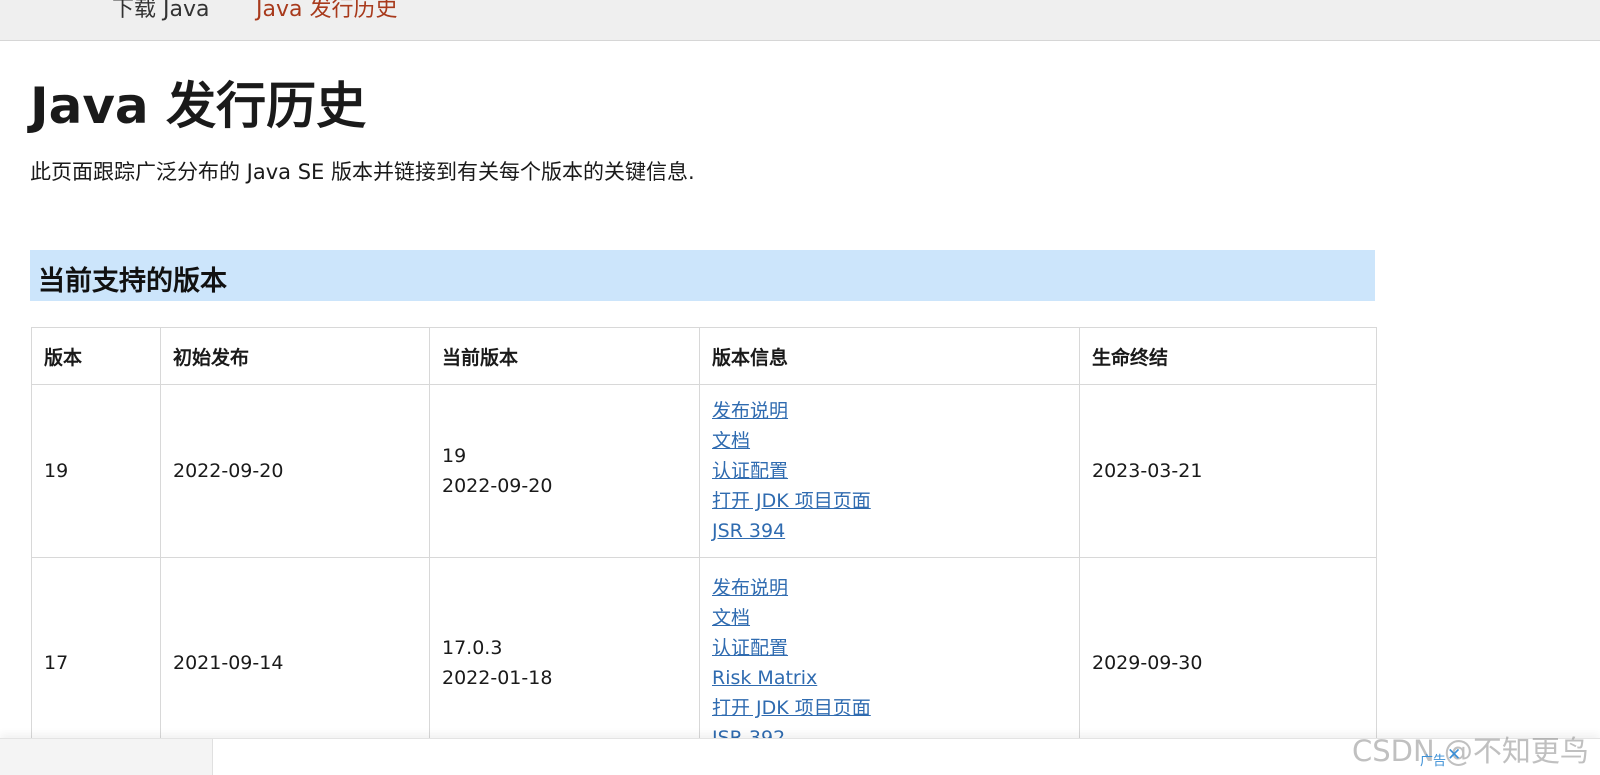  Describe the element at coordinates (1470, 751) in the screenshot. I see `csdn-watermark: CSDN @不知更鸟` at that location.